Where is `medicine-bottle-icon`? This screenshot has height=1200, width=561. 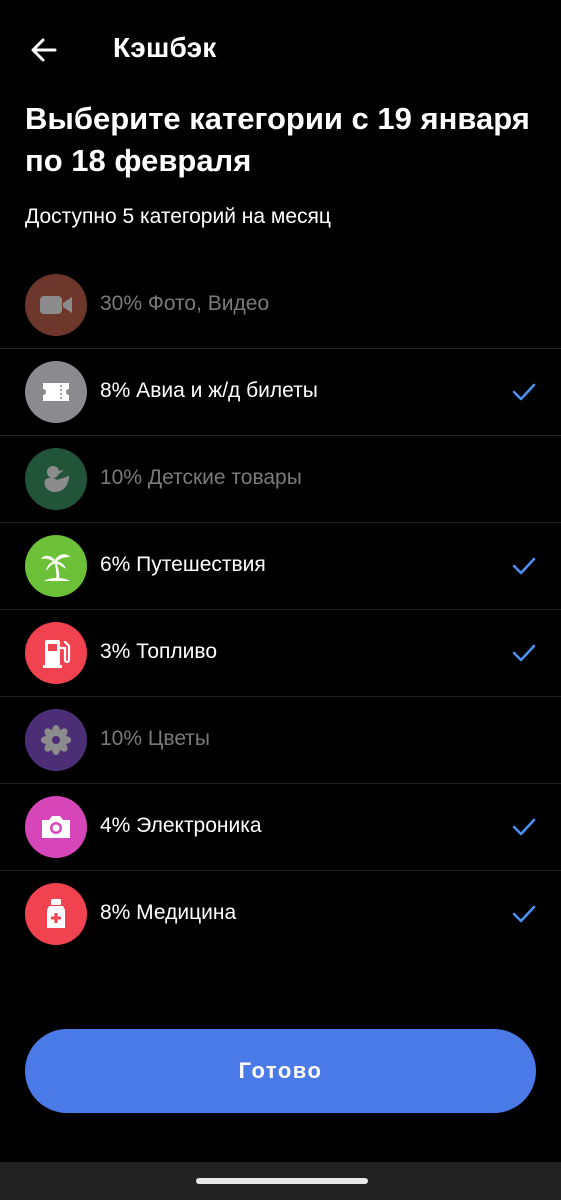
medicine-bottle-icon is located at coordinates (56, 913).